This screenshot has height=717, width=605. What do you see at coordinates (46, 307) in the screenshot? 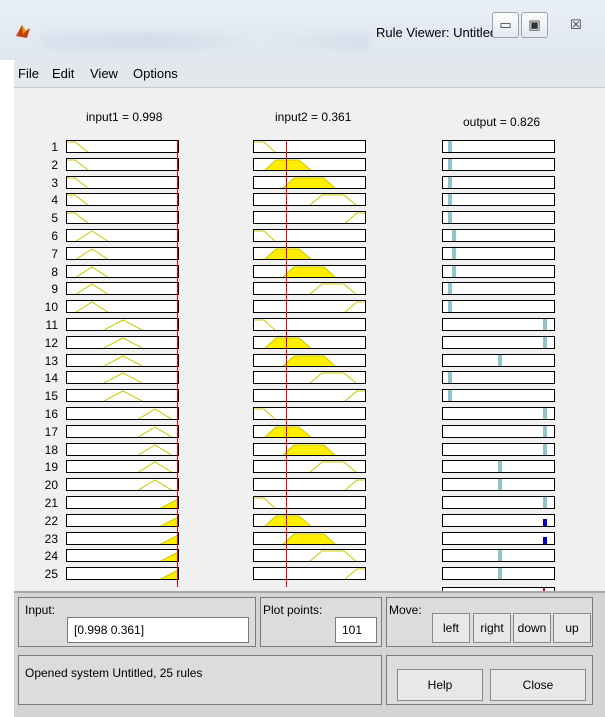
I see `rule-number: 10` at bounding box center [46, 307].